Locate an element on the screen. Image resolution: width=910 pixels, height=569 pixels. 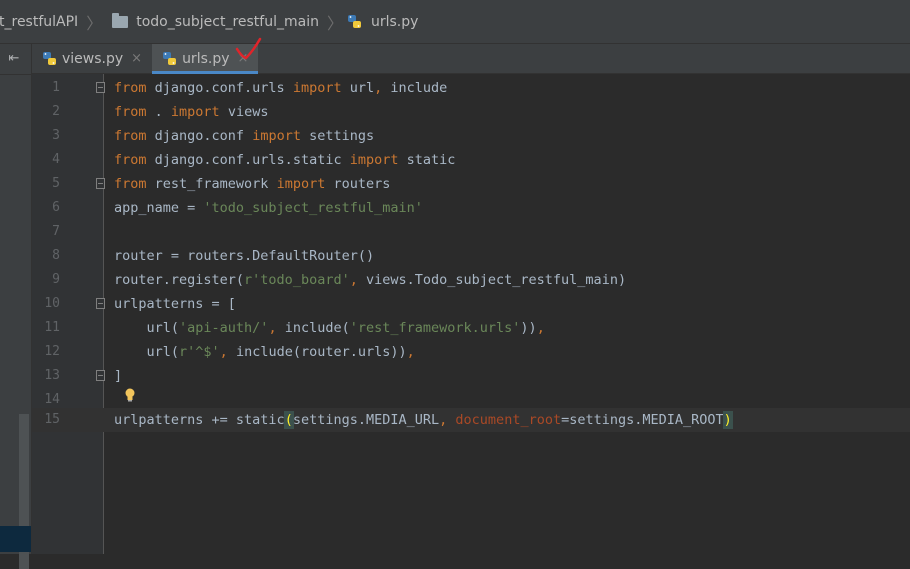
breadcrumb-label: t_restfulAPI is located at coordinates (39, 21).